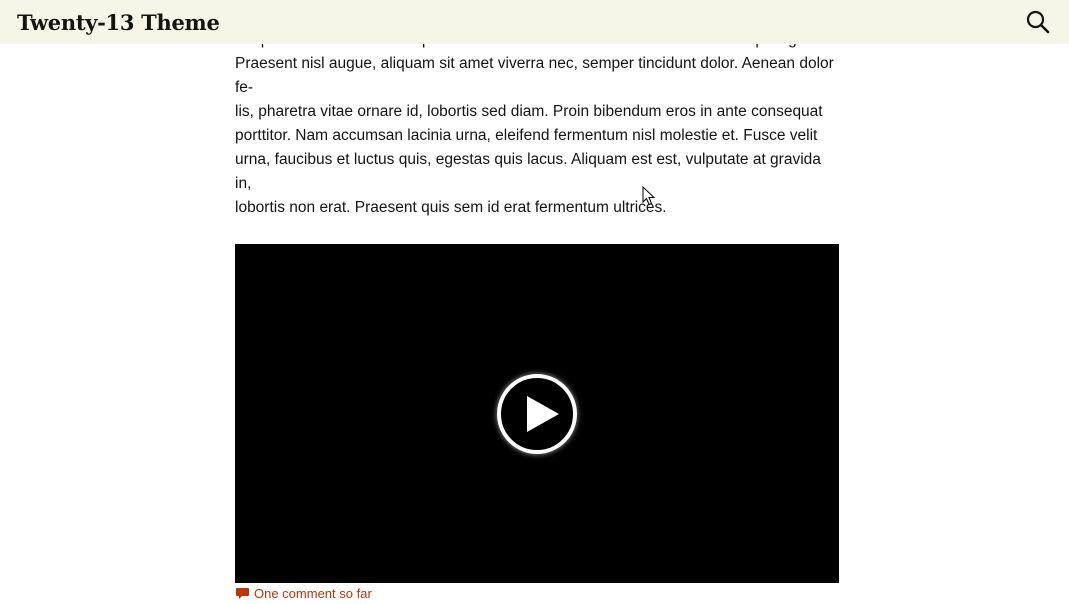 The height and width of the screenshot is (604, 1069). I want to click on comments-link: One comment so far, so click(304, 593).